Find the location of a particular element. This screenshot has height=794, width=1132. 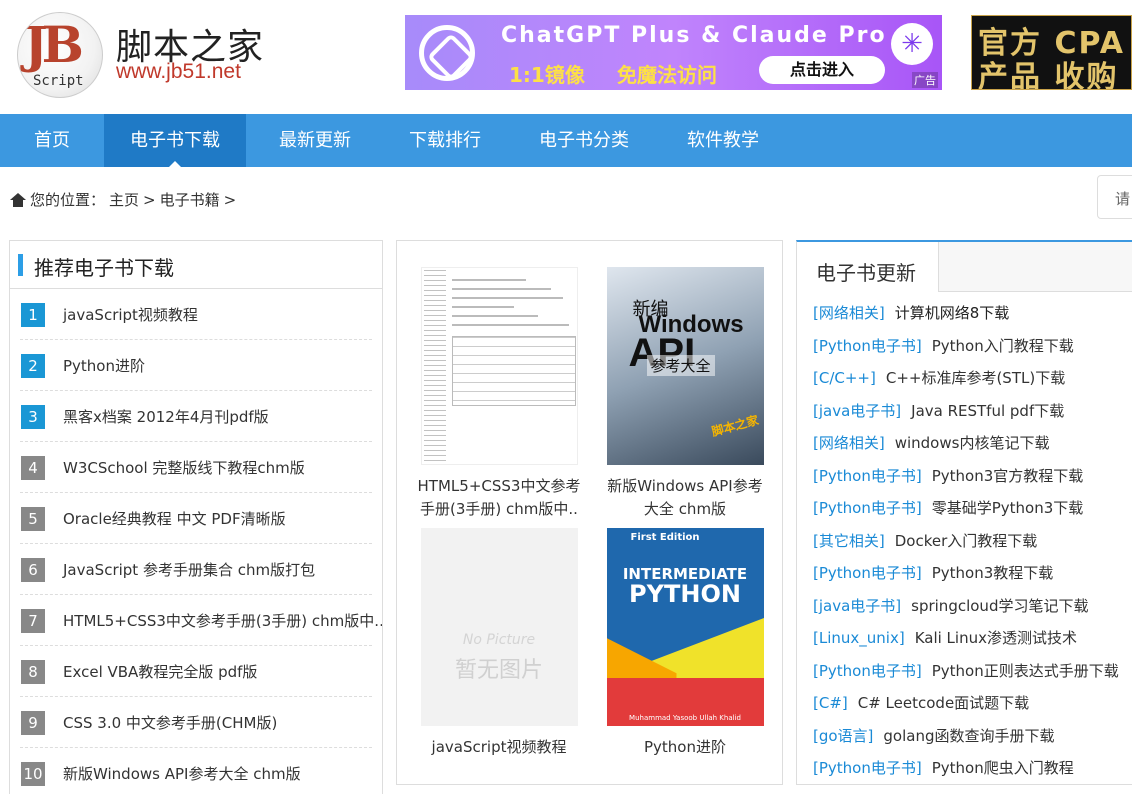

list-item: 9 CSS 3.0 中文参考手册(CHM版) is located at coordinates (196, 722).